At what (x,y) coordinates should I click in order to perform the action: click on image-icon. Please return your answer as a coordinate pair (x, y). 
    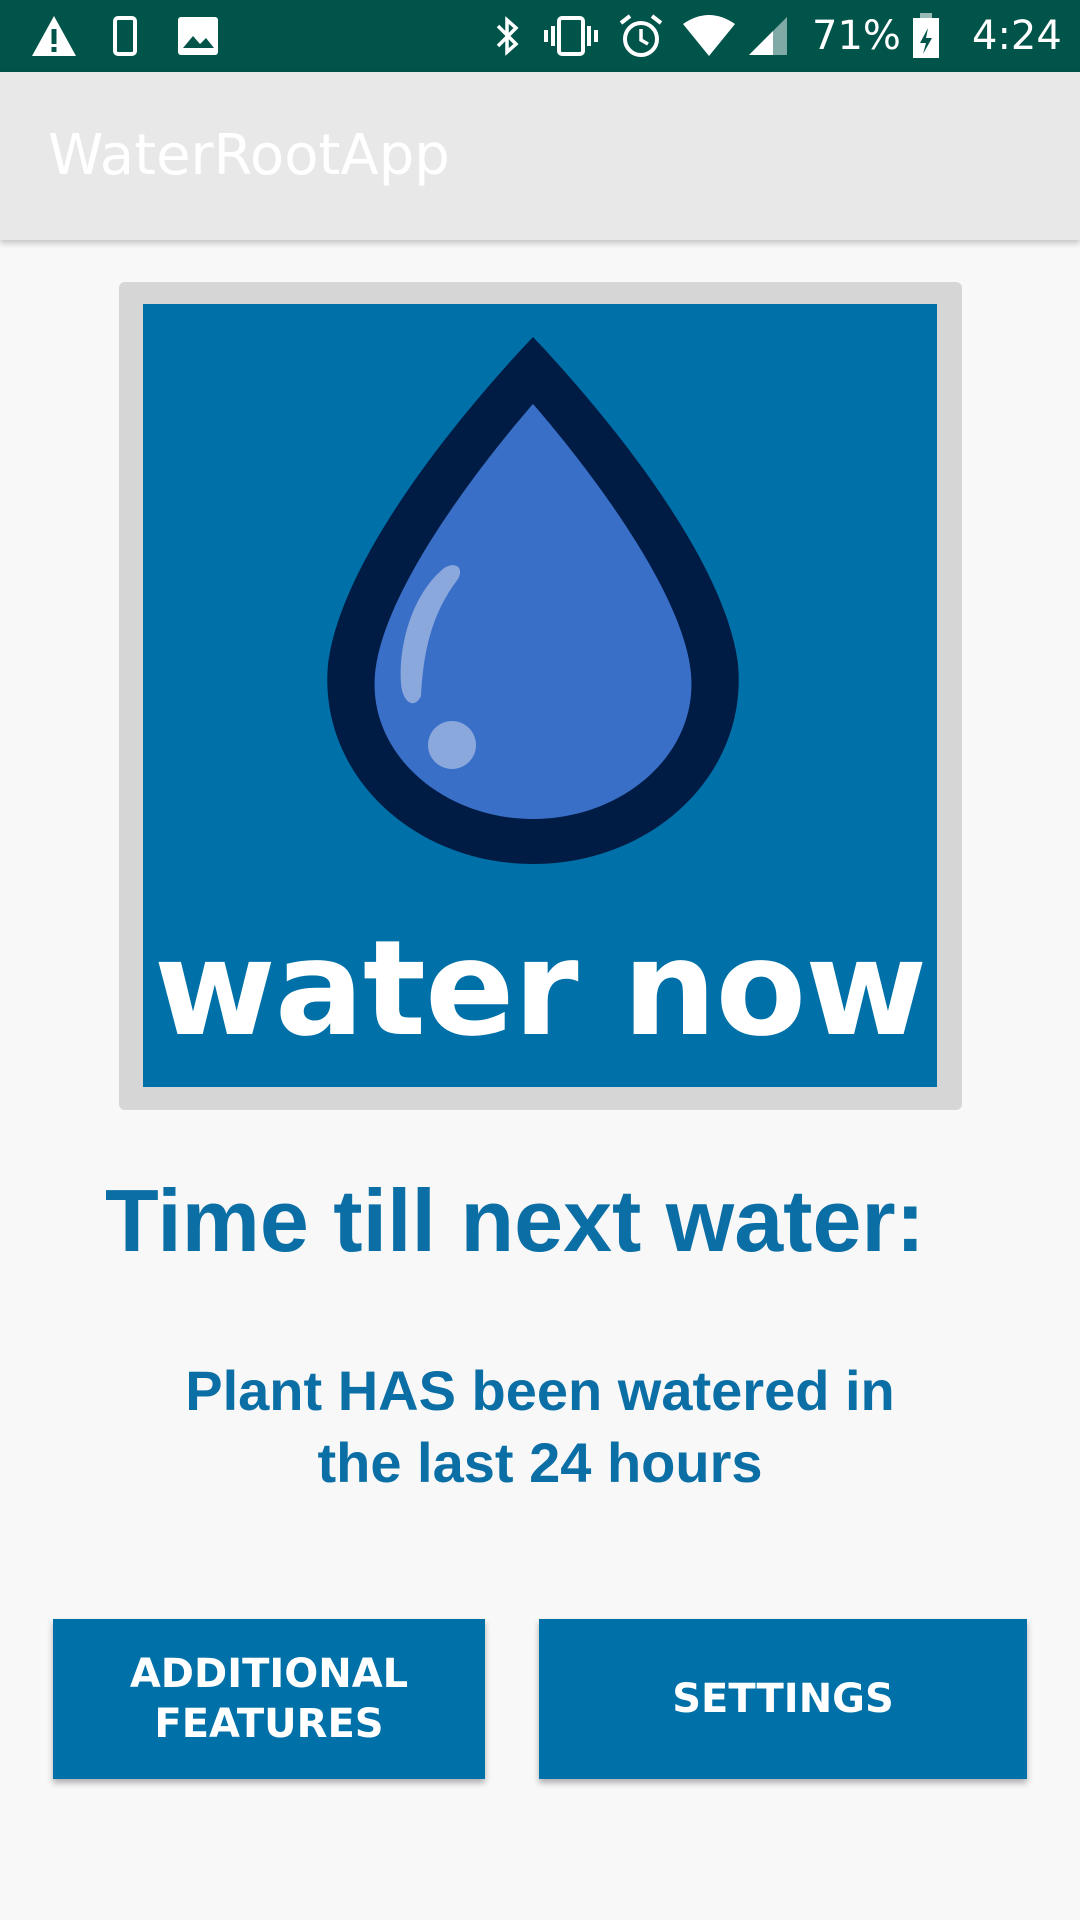
    Looking at the image, I should click on (198, 36).